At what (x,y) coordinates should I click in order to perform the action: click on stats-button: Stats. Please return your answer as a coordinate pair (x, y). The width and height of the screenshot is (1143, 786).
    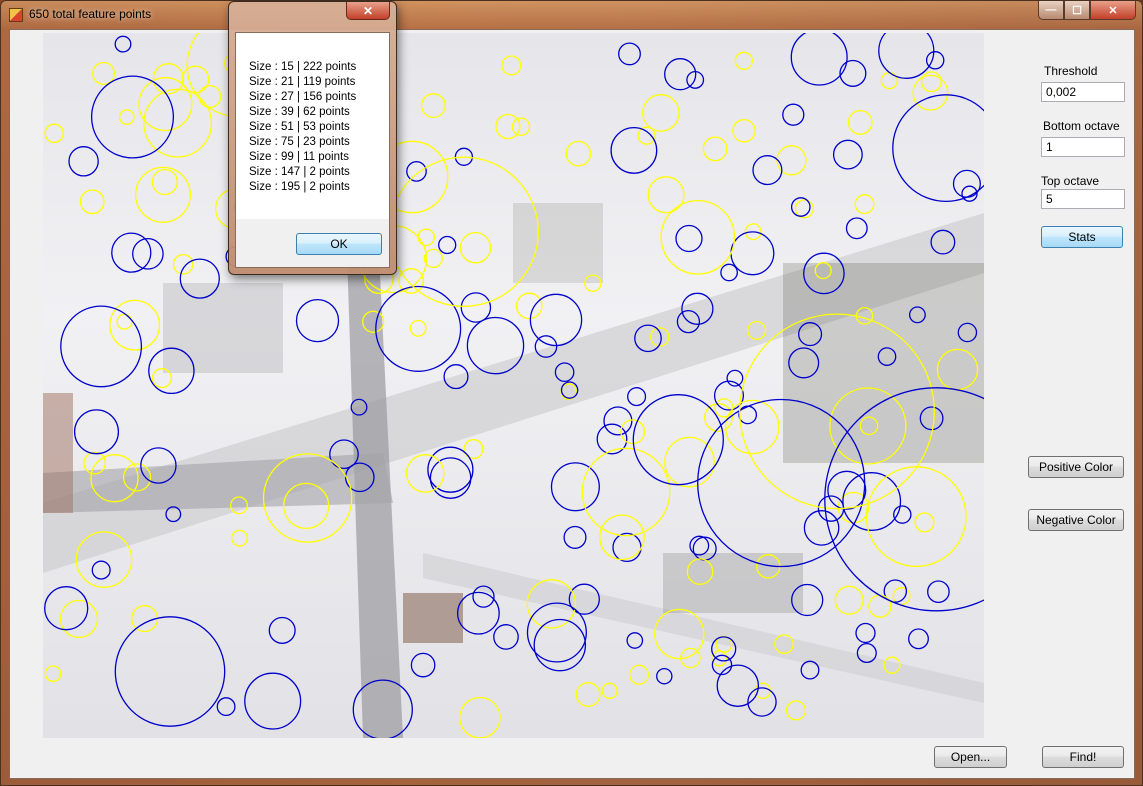
    Looking at the image, I should click on (1082, 237).